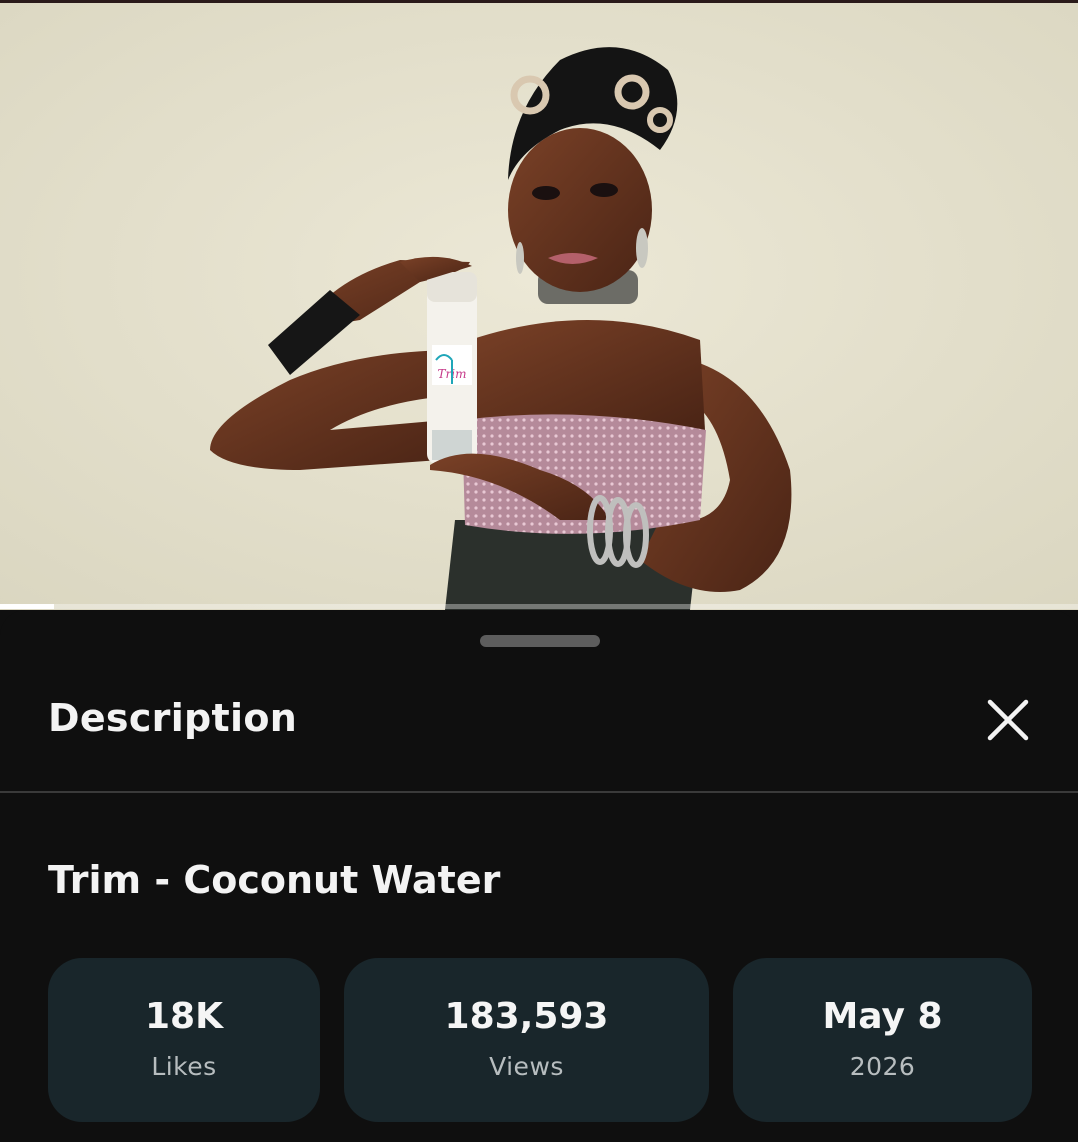 This screenshot has height=1142, width=1078. I want to click on views-label: Views, so click(526, 1066).